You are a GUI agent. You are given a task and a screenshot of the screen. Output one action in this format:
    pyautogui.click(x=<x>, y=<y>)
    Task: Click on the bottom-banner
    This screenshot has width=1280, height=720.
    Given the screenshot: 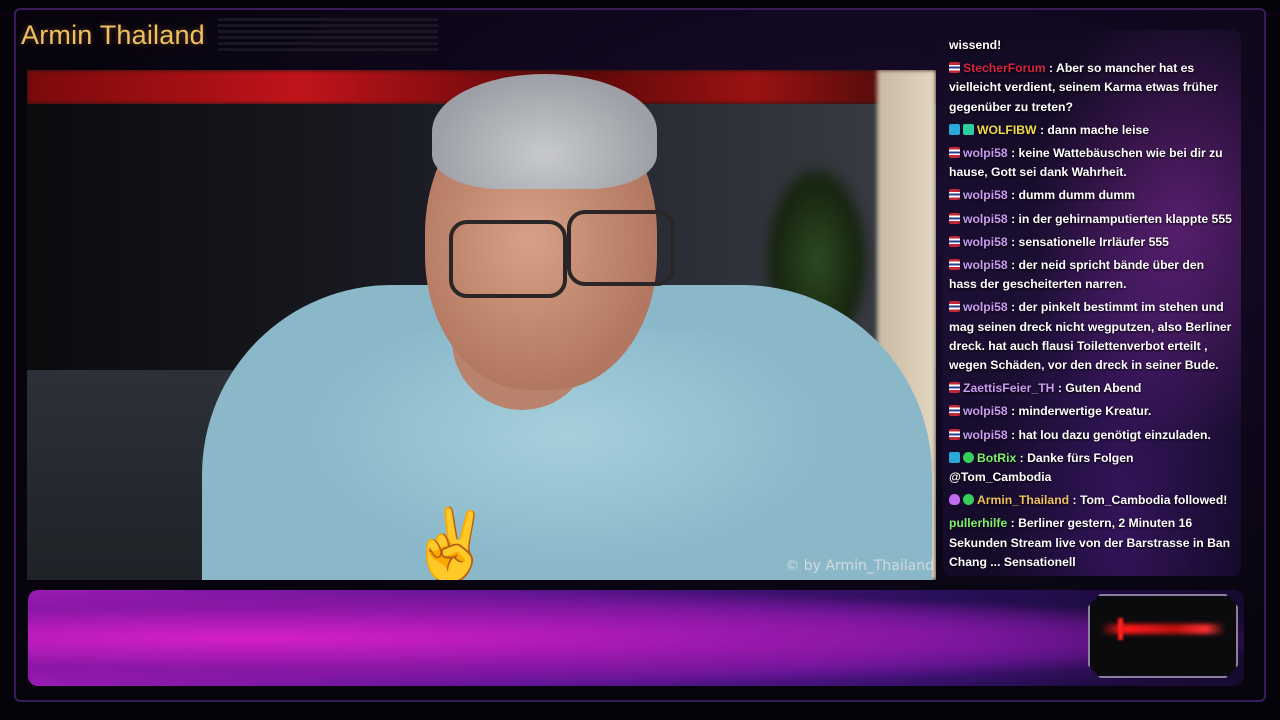 What is the action you would take?
    pyautogui.click(x=636, y=638)
    